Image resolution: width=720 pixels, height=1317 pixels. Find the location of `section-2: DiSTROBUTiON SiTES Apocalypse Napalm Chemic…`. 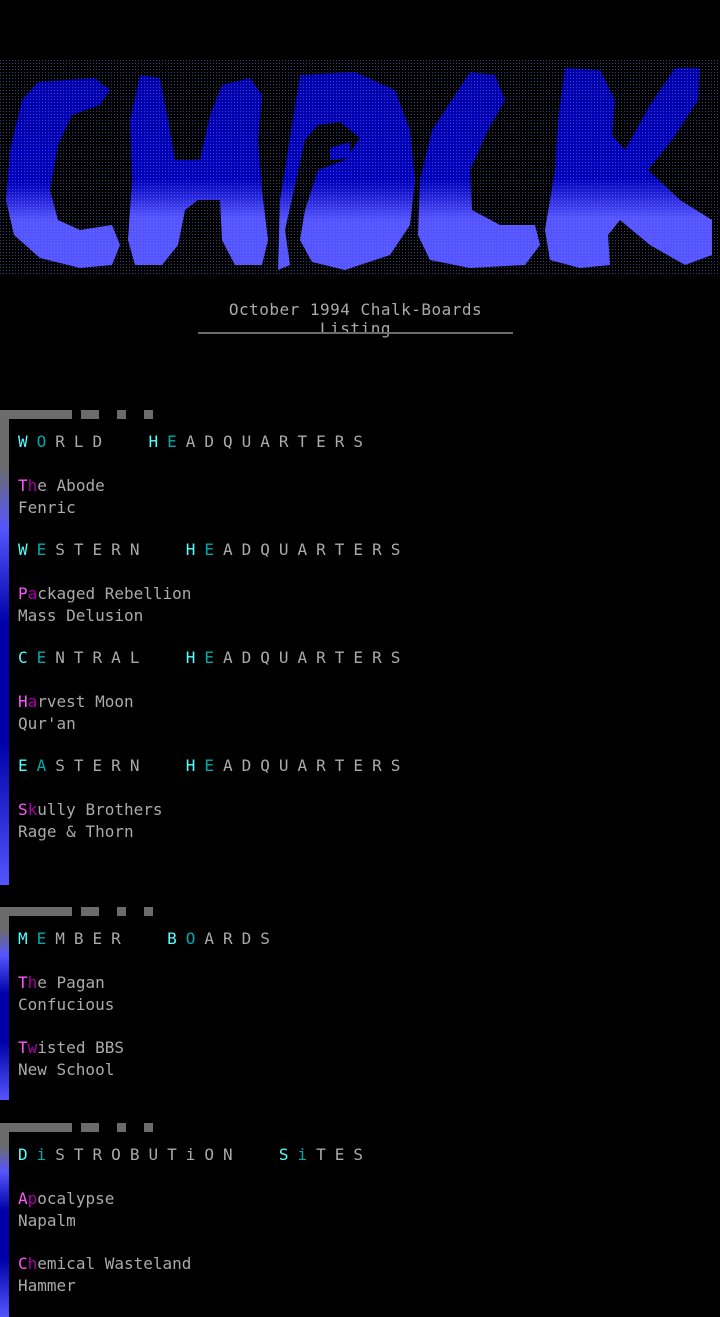

section-2: DiSTROBUTiON SiTES Apocalypse Napalm Chemic… is located at coordinates (360, 1220).